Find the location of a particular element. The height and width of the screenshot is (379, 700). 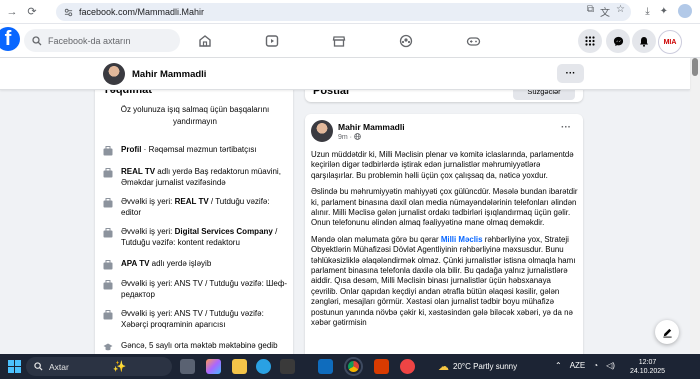

messenger-icon is located at coordinates (618, 41).